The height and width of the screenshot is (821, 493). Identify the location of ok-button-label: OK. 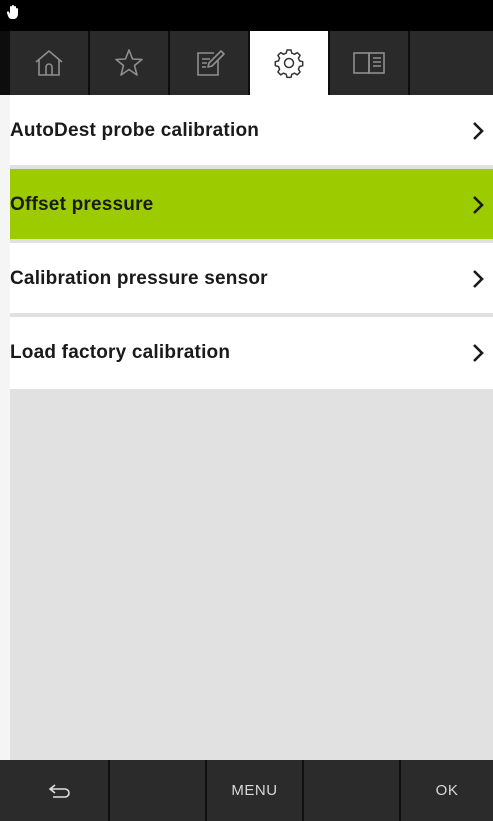
(447, 790).